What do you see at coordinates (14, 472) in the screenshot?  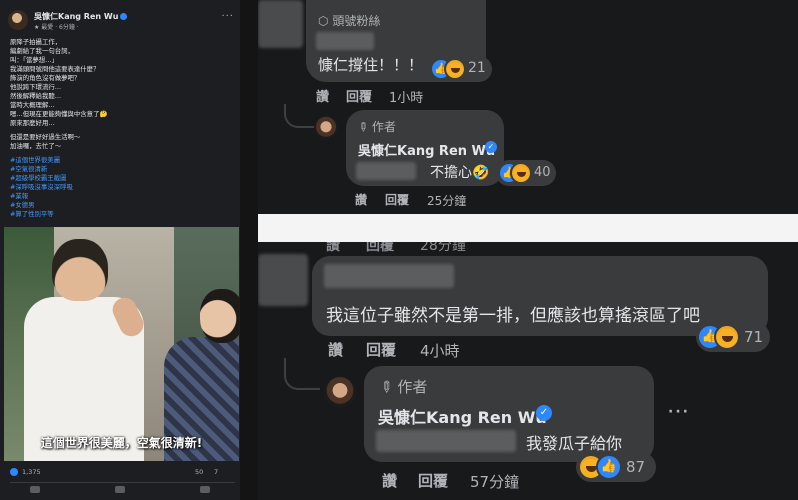 I see `like-reaction-icon` at bounding box center [14, 472].